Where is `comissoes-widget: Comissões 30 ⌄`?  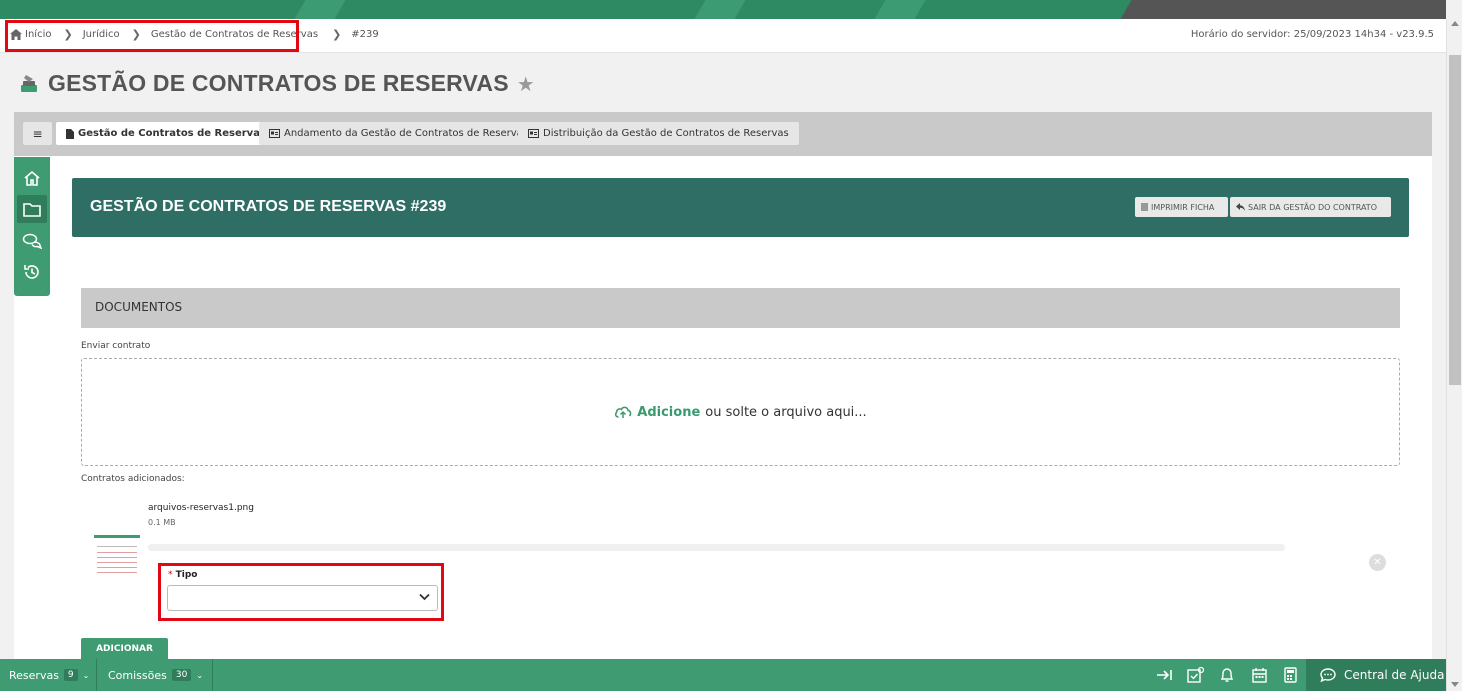
comissoes-widget: Comissões 30 ⌄ is located at coordinates (155, 675).